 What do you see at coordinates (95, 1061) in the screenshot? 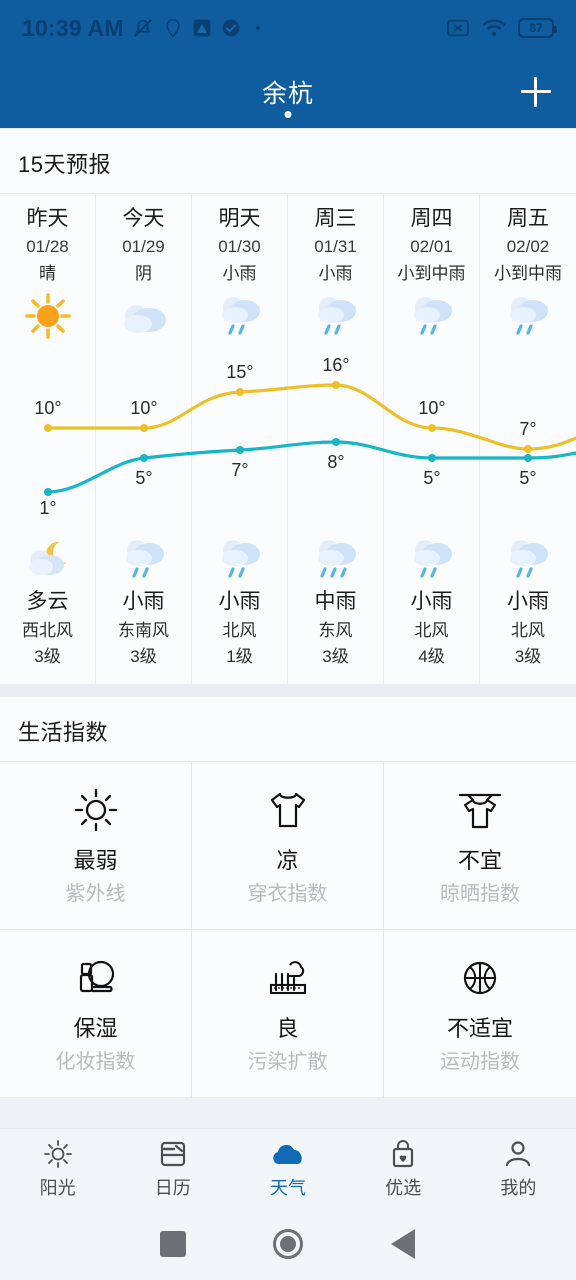
I see `life-index-name: 化妆指数` at bounding box center [95, 1061].